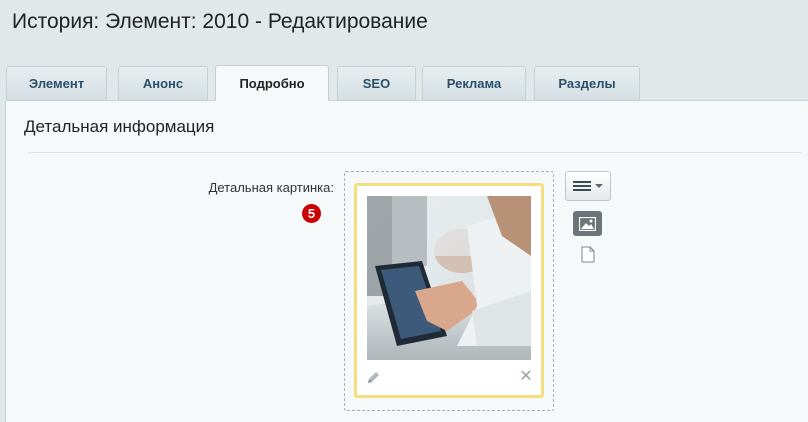 This screenshot has width=808, height=422. I want to click on image-icon, so click(587, 223).